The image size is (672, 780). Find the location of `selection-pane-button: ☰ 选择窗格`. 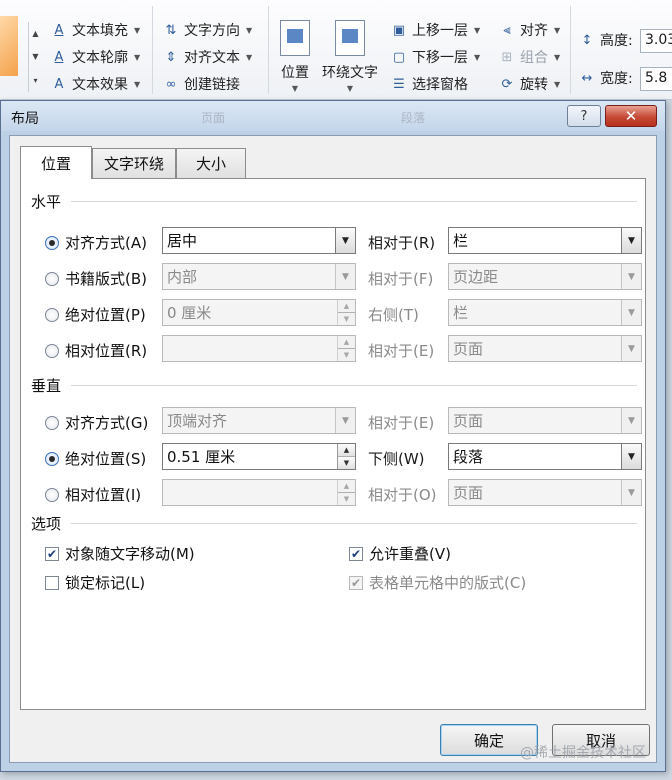

selection-pane-button: ☰ 选择窗格 is located at coordinates (429, 84).